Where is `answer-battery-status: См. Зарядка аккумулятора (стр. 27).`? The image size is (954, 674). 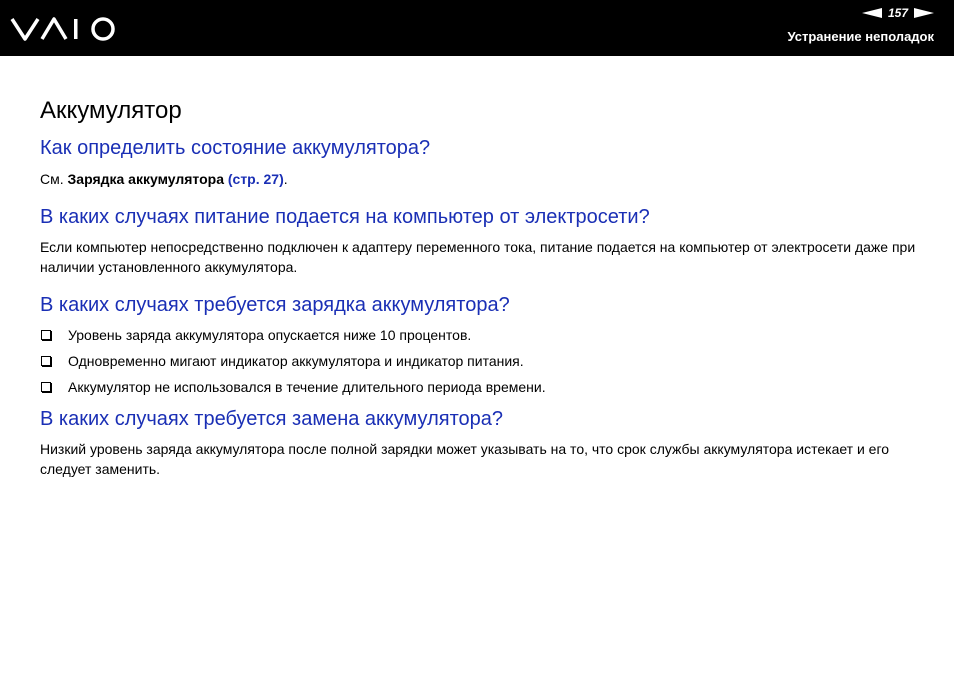
answer-battery-status: См. Зарядка аккумулятора (стр. 27). is located at coordinates (480, 179).